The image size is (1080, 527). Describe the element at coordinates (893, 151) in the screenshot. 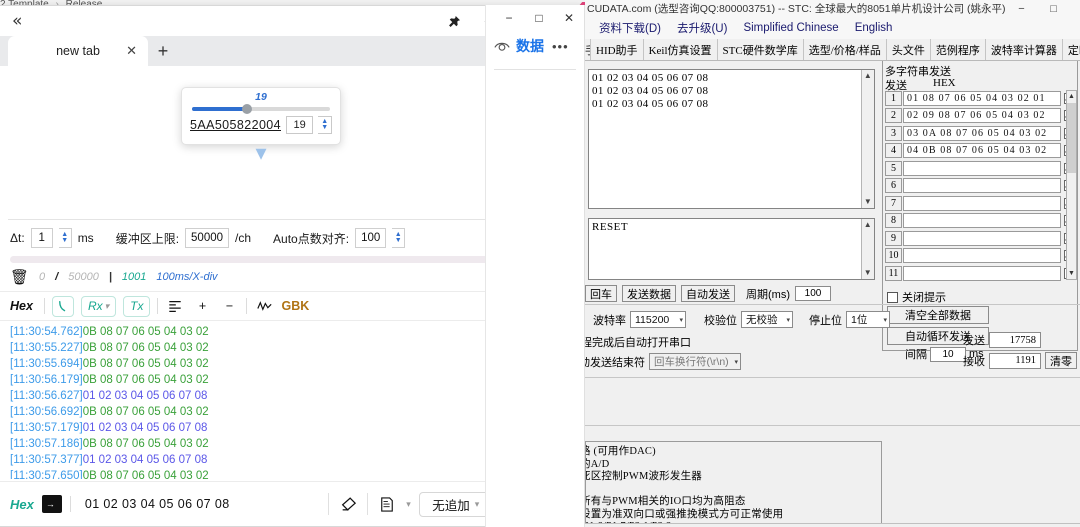

I see `multi-send-row-index: 4` at that location.